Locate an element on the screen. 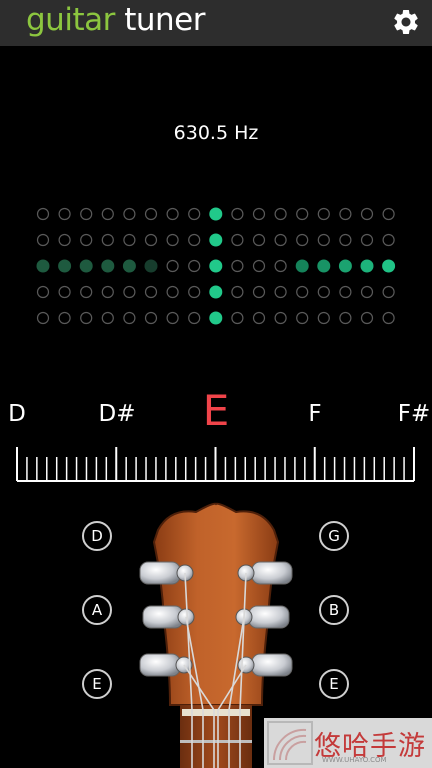 The width and height of the screenshot is (432, 768). string-button-g: G is located at coordinates (334, 536).